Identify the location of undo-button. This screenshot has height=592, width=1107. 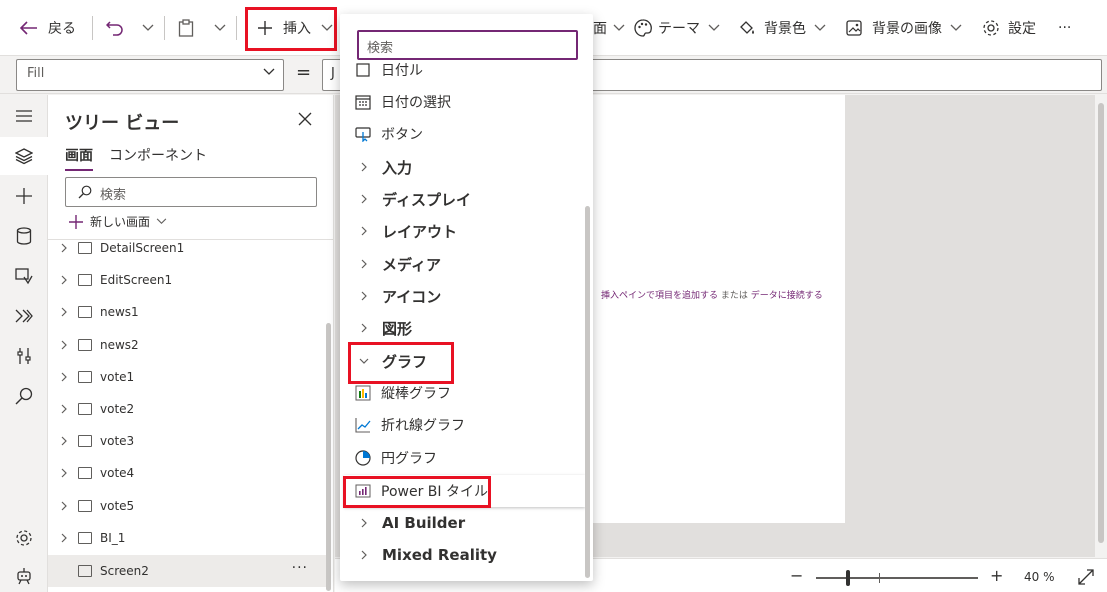
(115, 28).